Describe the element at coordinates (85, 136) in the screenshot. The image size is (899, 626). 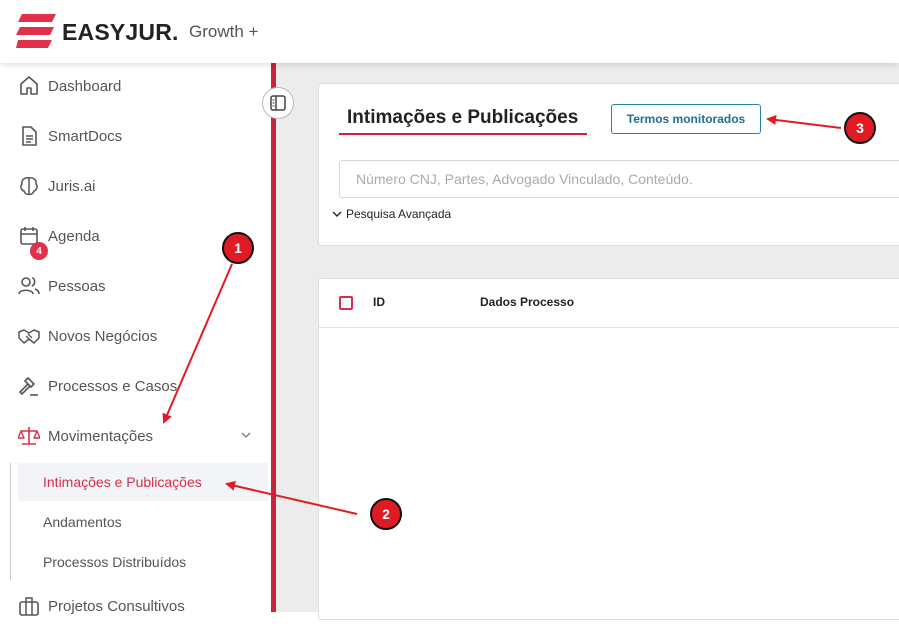
I see `sidebar-item-label: SmartDocs` at that location.